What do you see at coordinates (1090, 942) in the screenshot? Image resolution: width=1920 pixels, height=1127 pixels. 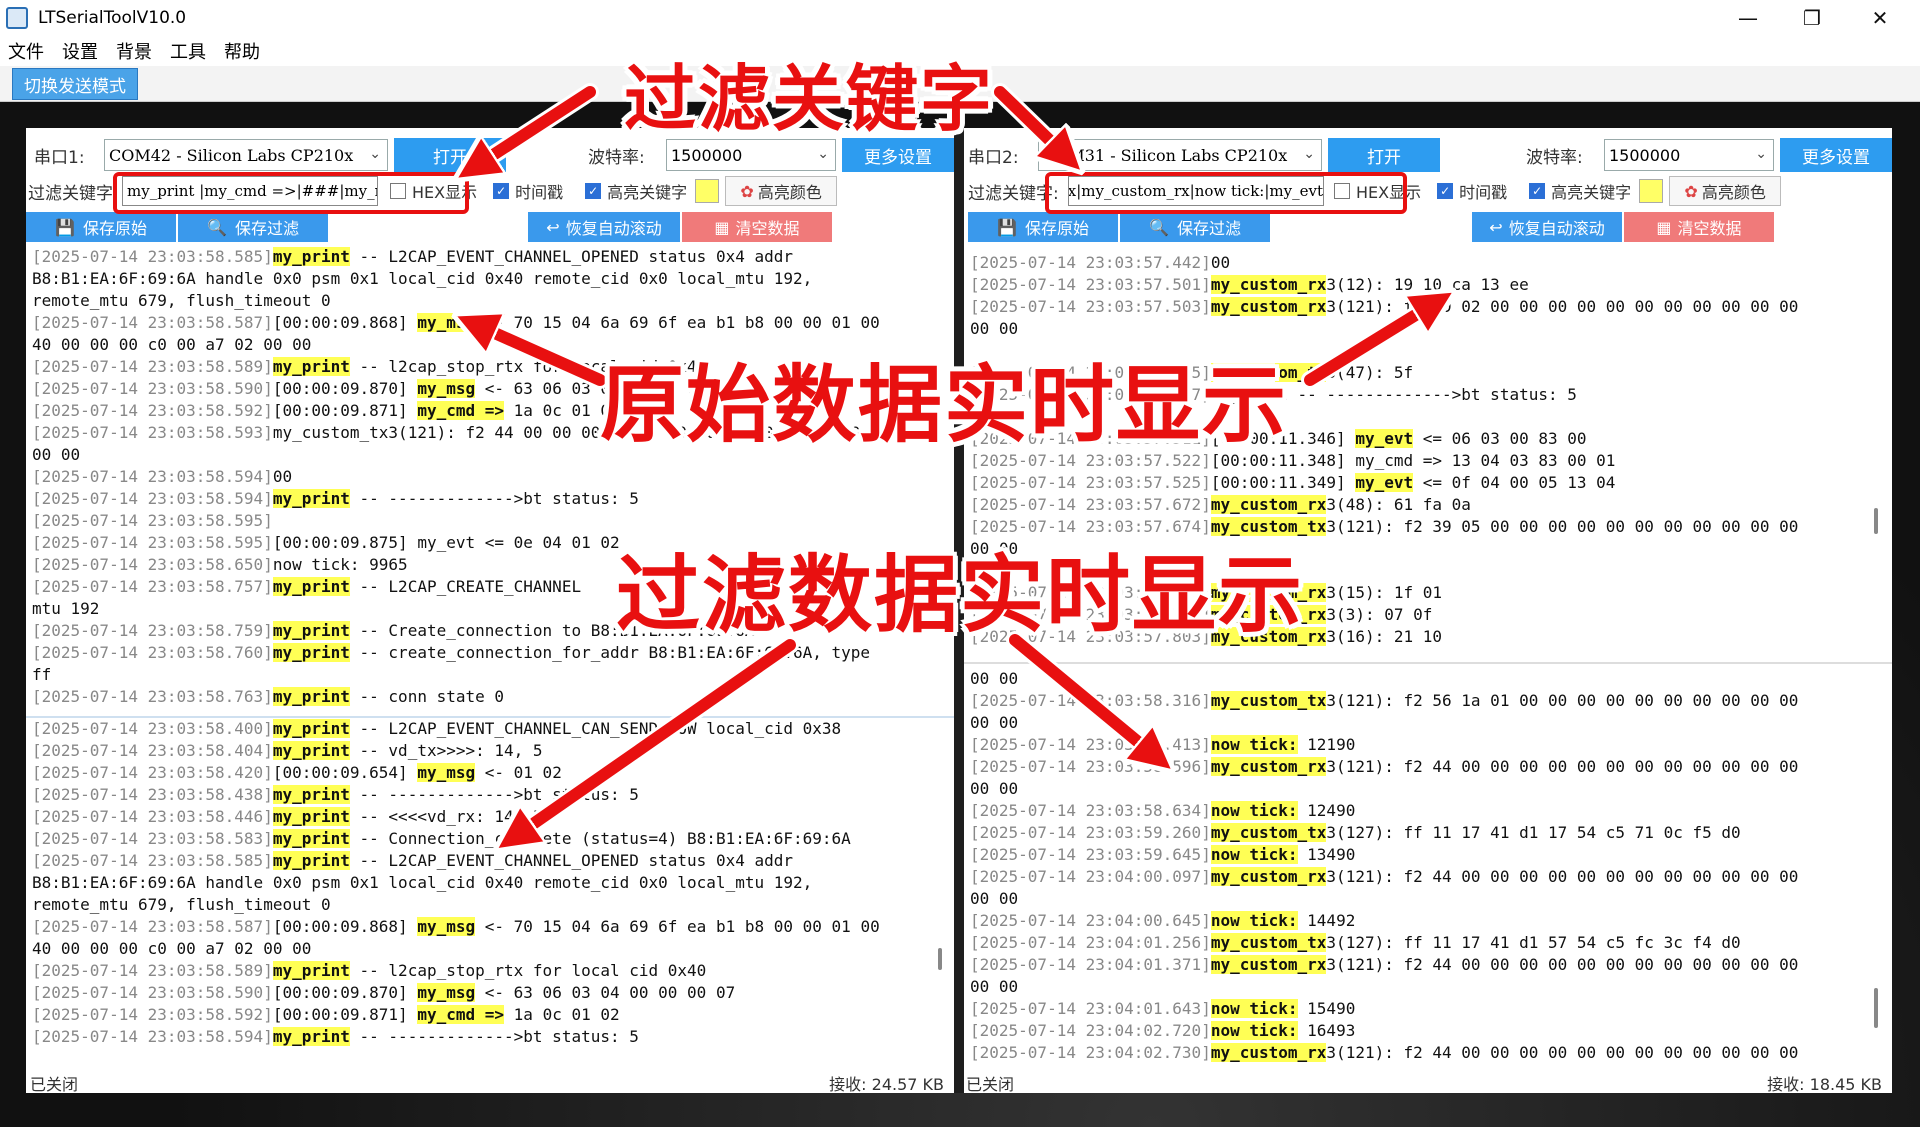 I see `log-timestamp: [2025-07-14 23:04:01.256]` at bounding box center [1090, 942].